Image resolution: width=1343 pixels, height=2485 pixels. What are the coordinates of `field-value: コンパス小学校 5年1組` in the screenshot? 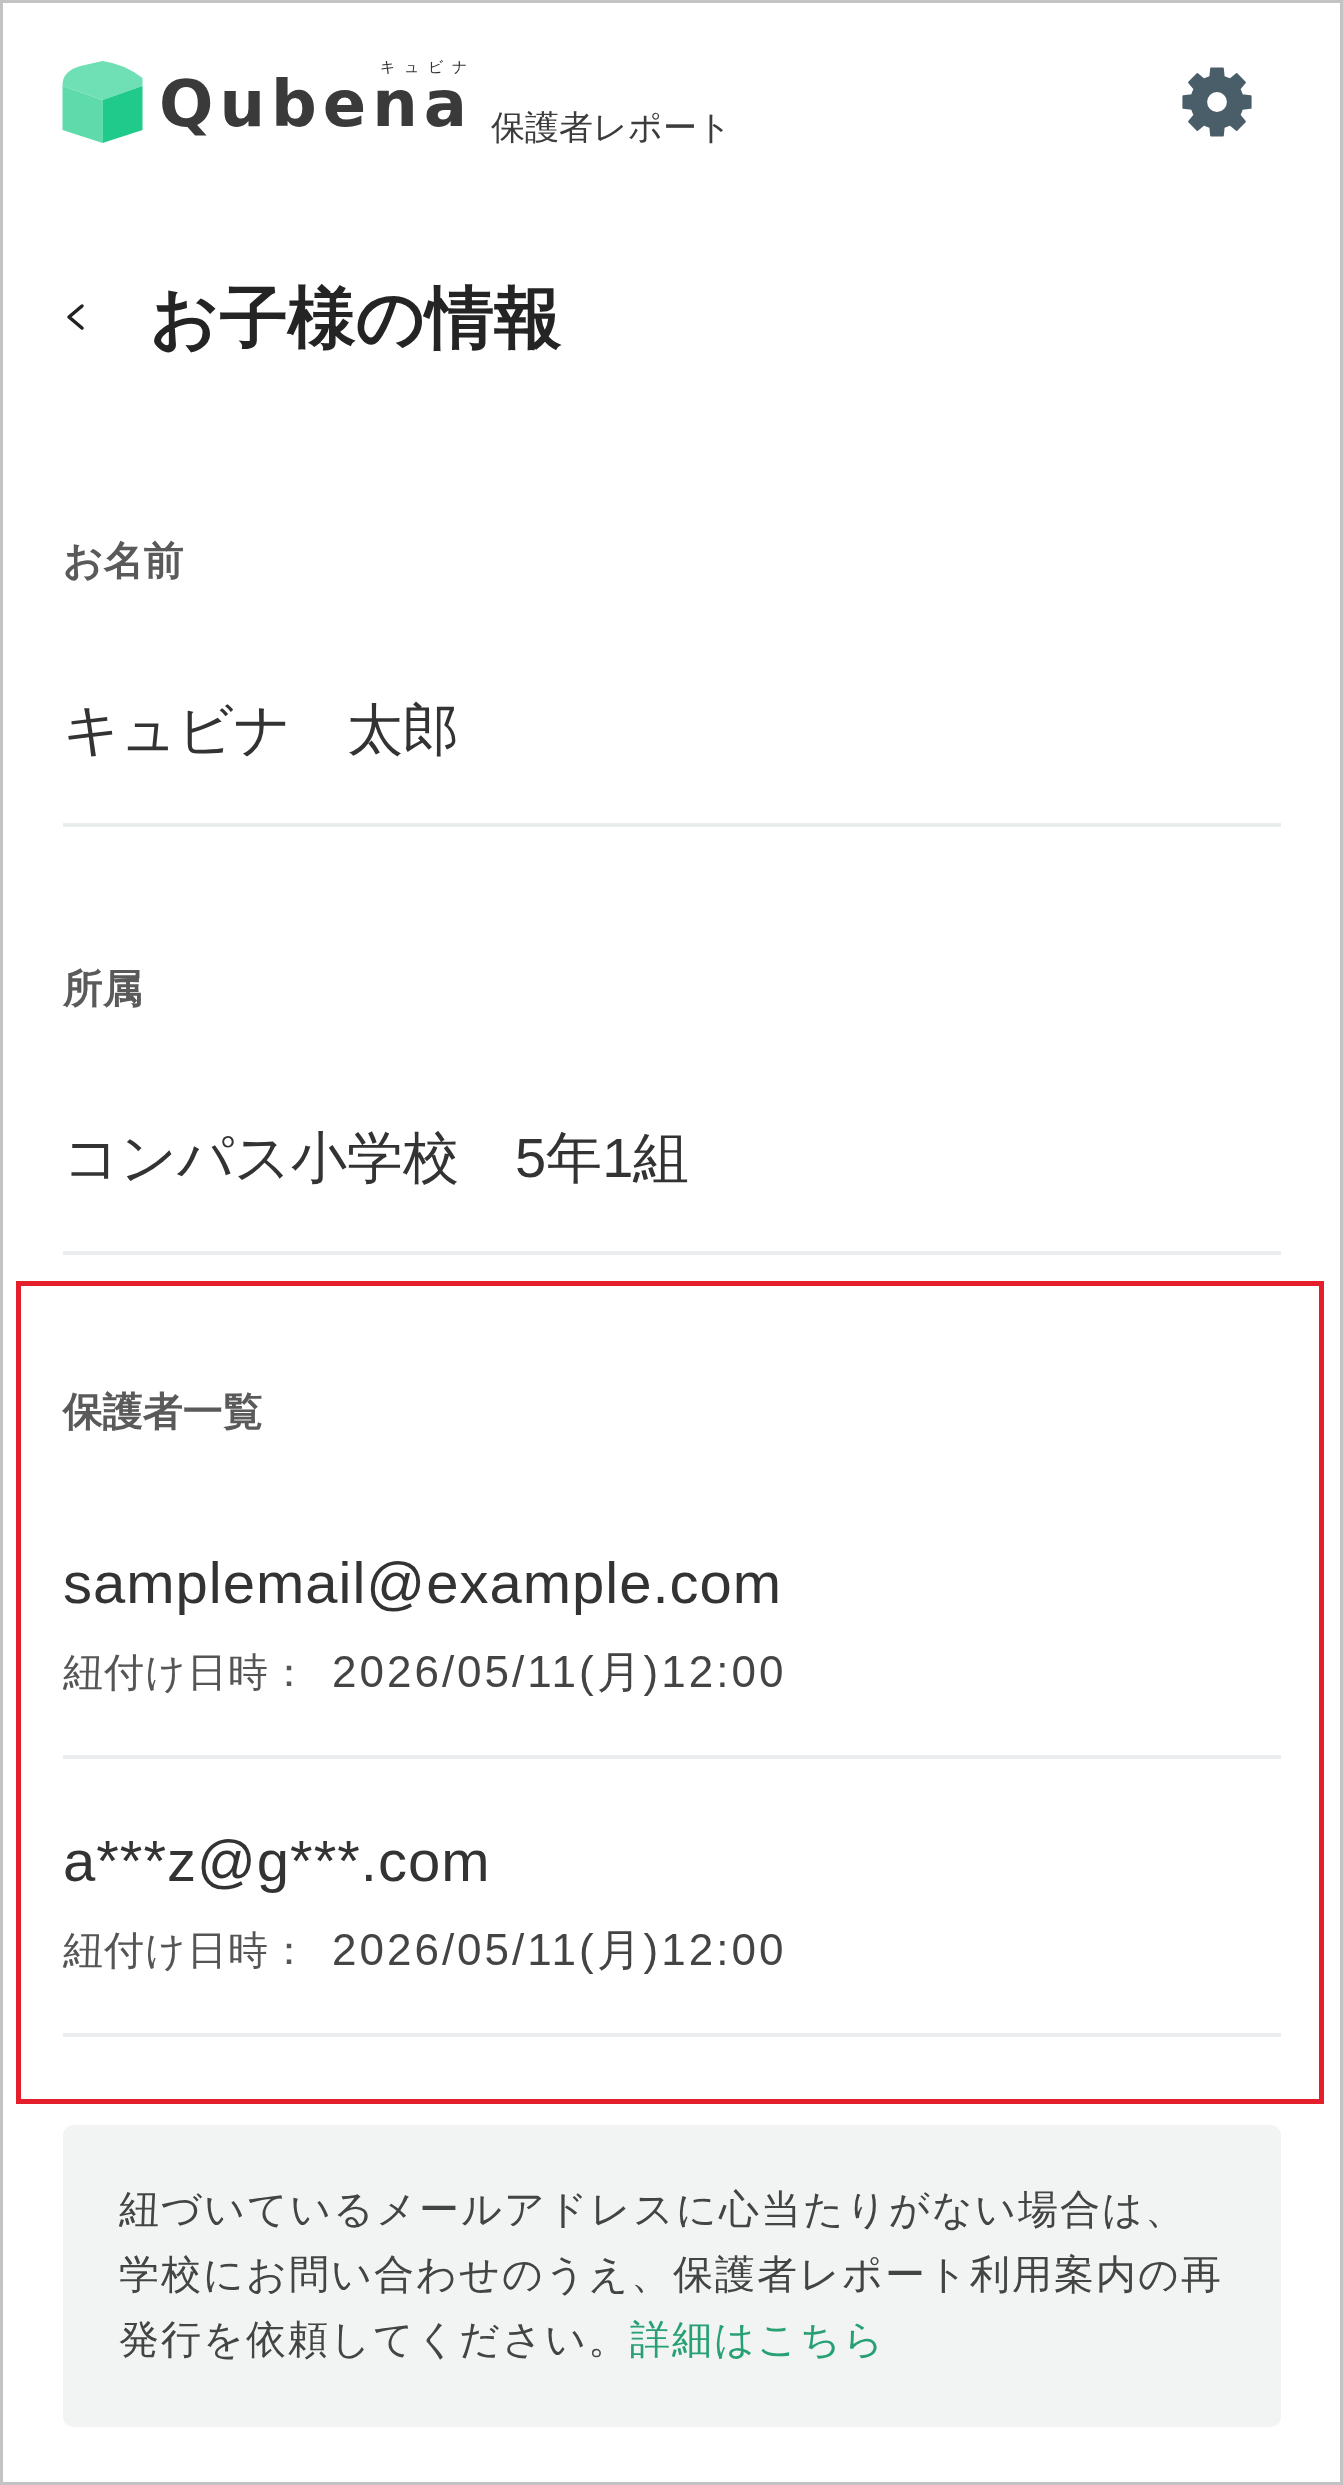 It's located at (377, 1158).